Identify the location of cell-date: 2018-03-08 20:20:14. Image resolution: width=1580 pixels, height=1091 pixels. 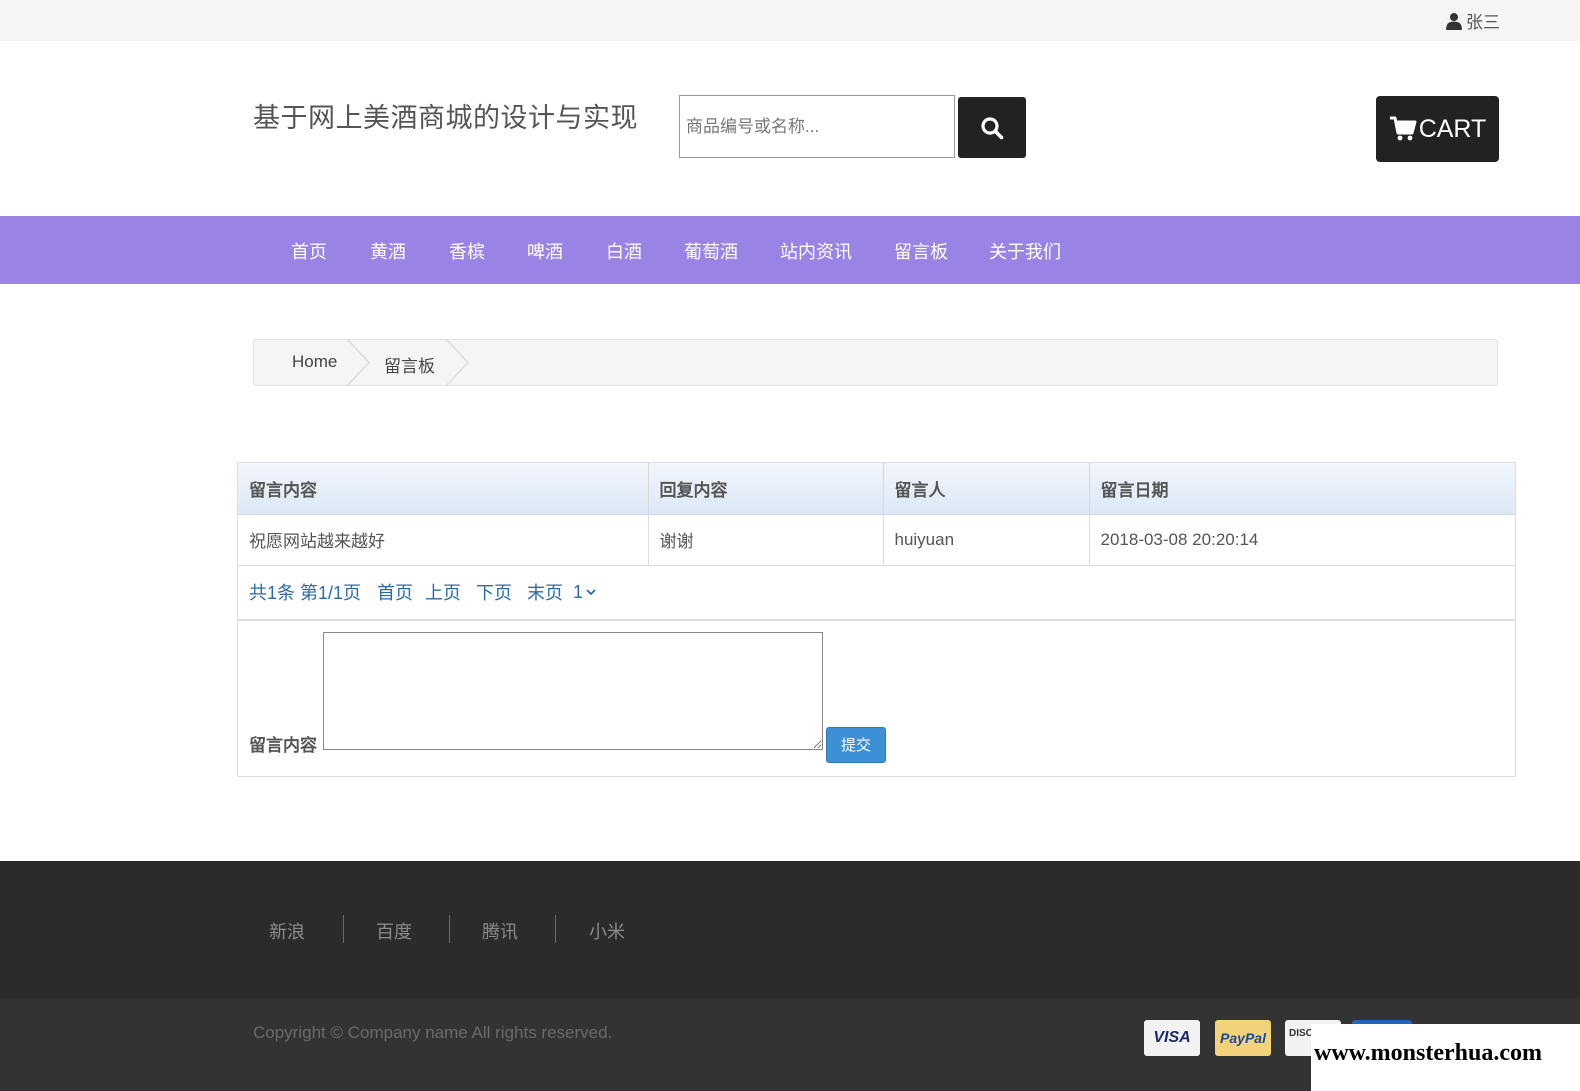
(1302, 540).